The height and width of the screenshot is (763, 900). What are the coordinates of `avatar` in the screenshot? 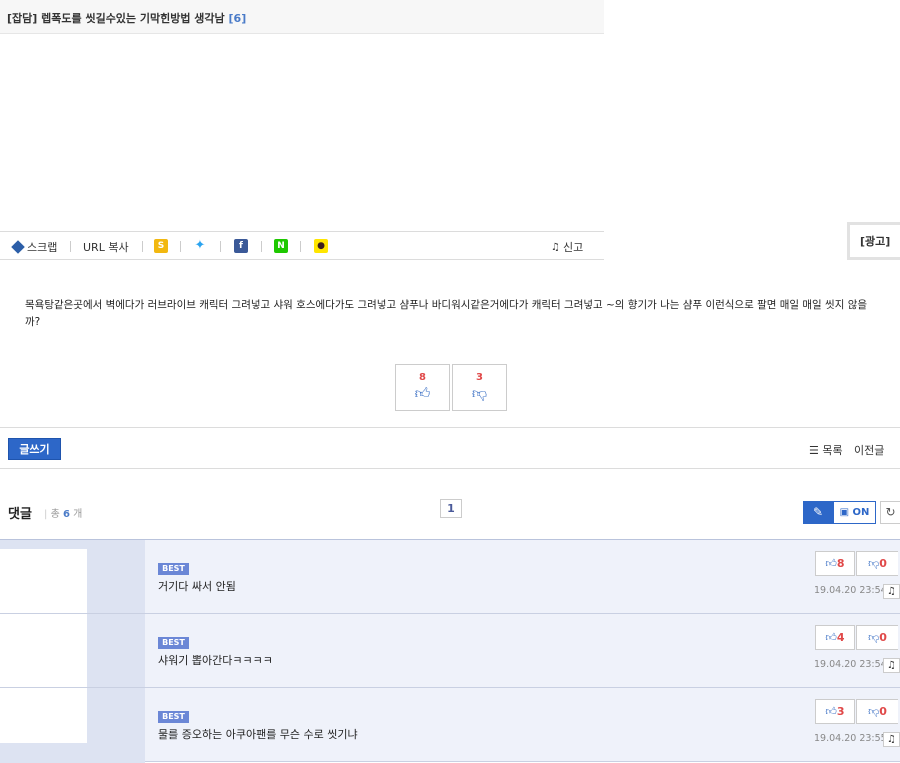 It's located at (43, 646).